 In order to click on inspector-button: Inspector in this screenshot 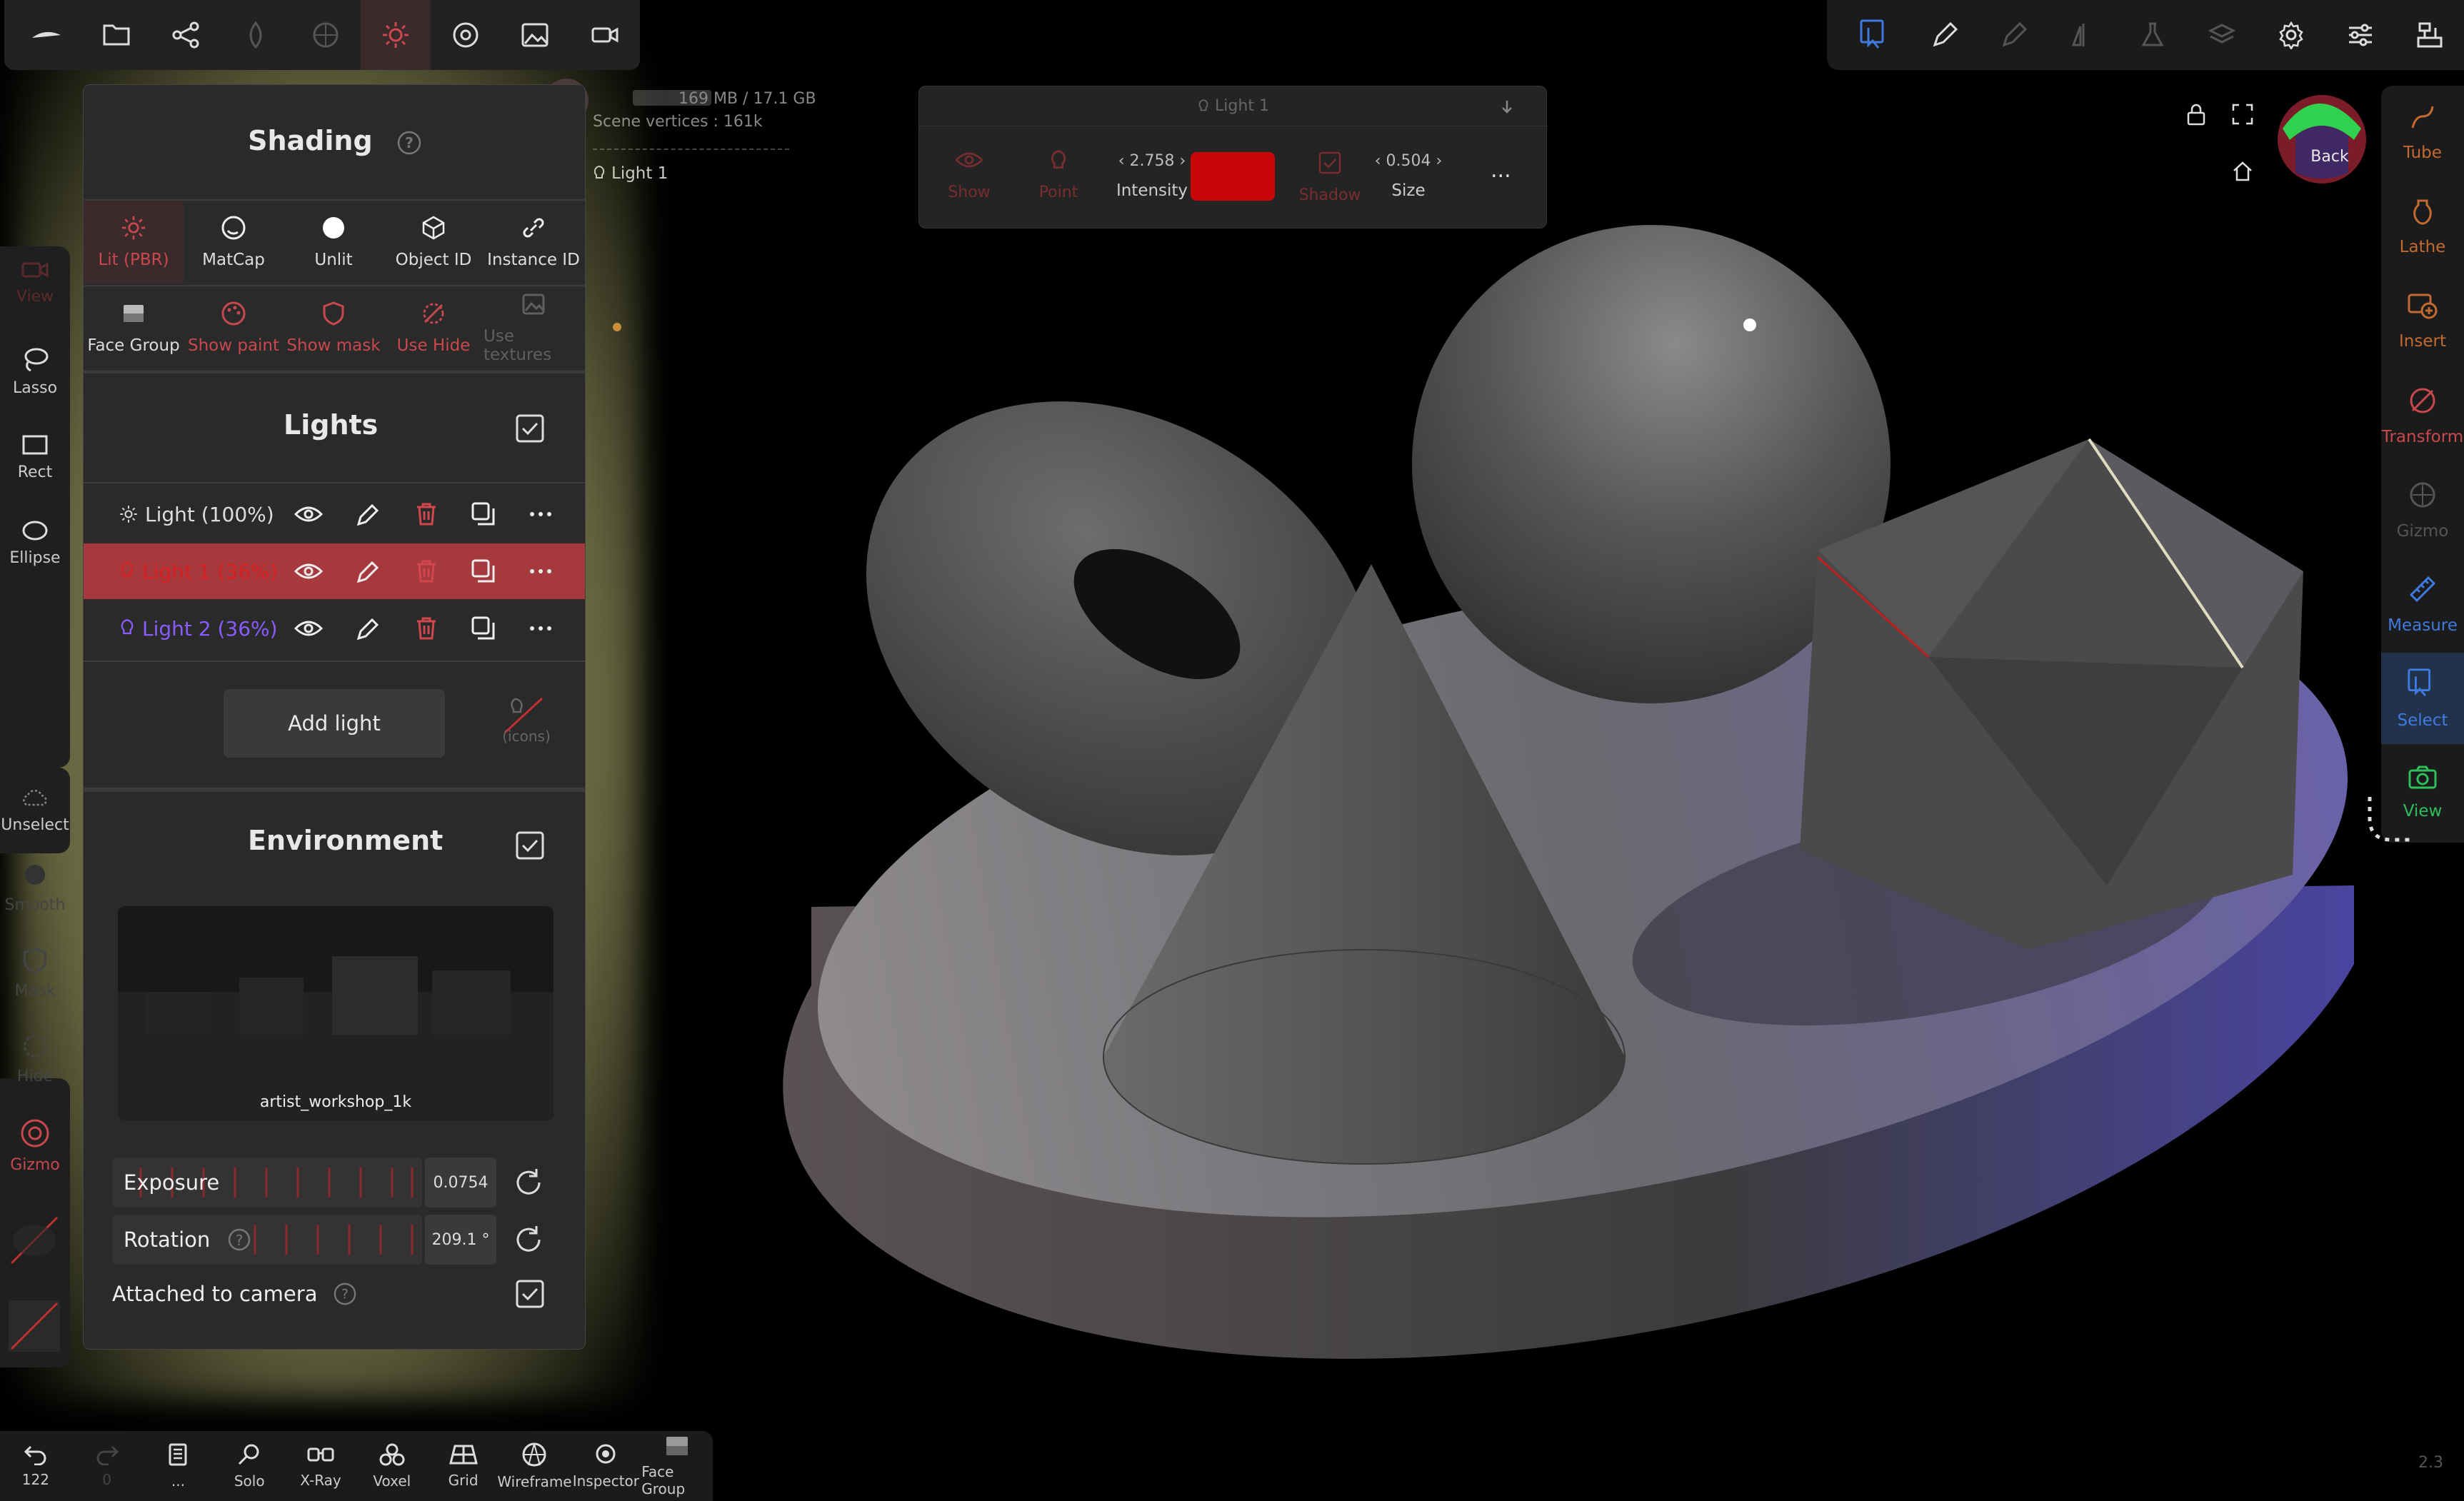, I will do `click(605, 1466)`.